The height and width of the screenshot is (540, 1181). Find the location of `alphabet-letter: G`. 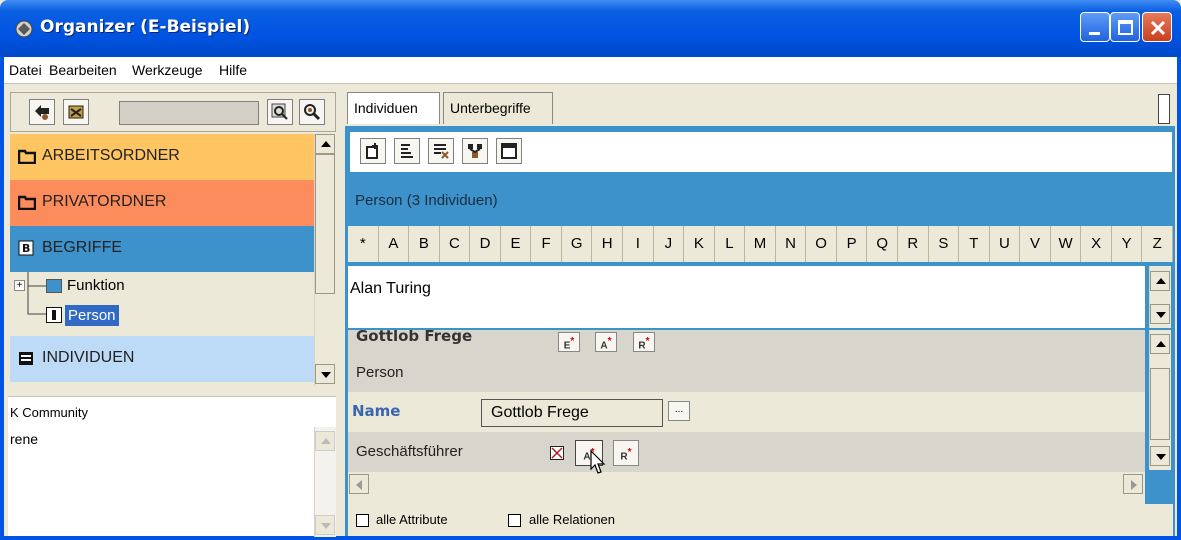

alphabet-letter: G is located at coordinates (577, 244).